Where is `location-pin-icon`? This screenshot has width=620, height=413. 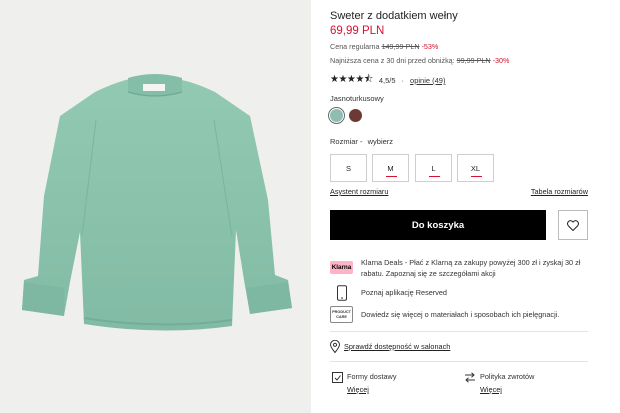
location-pin-icon is located at coordinates (335, 346).